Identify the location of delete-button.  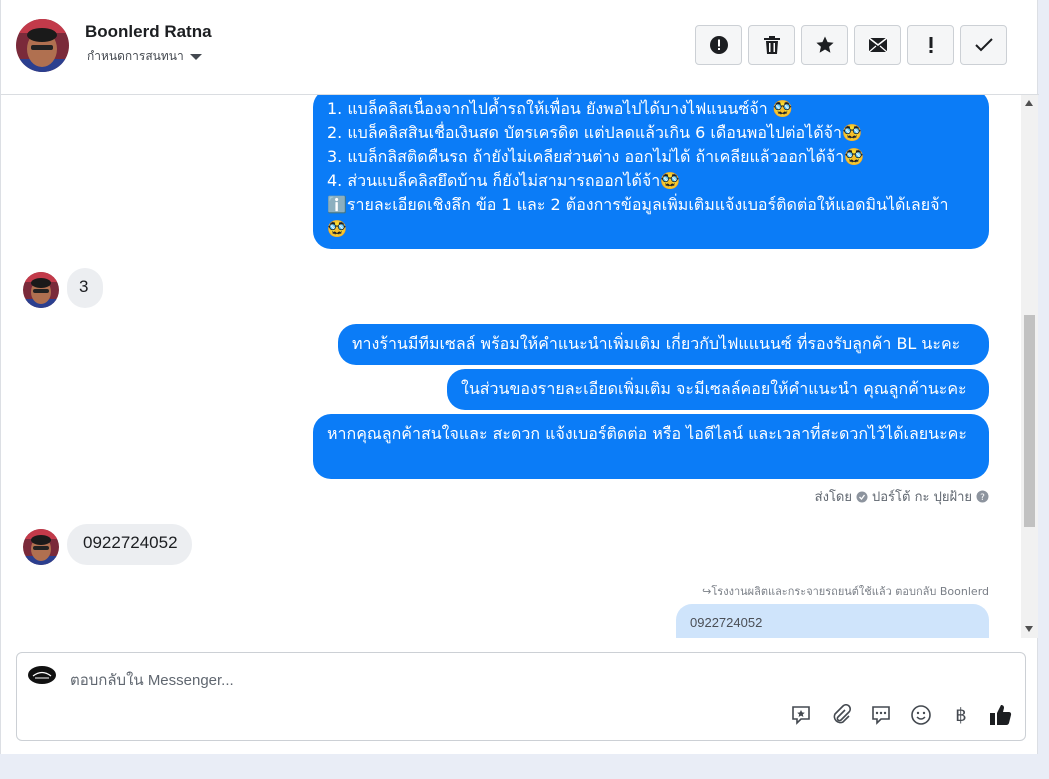
(771, 45).